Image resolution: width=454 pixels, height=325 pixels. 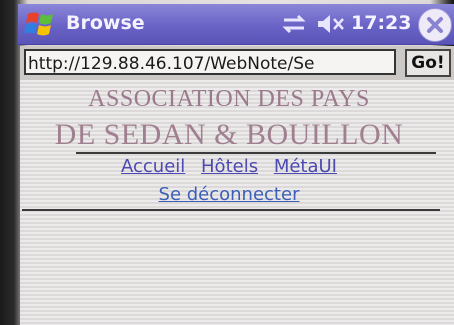 What do you see at coordinates (229, 134) in the screenshot?
I see `site-banner-line2: DE SEDAN & BOUILLON` at bounding box center [229, 134].